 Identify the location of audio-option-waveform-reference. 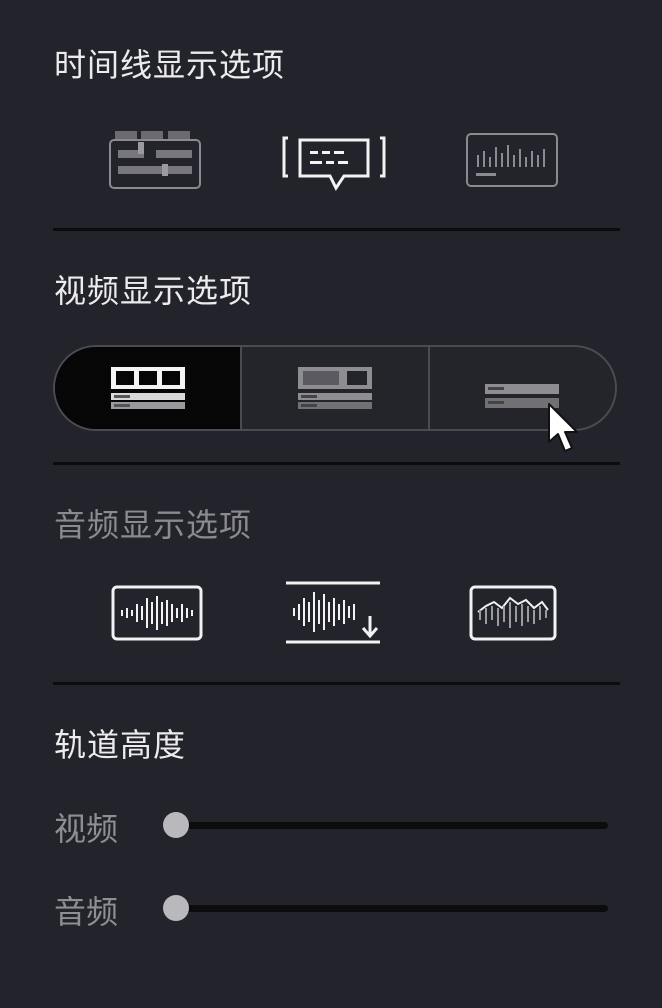
(333, 613).